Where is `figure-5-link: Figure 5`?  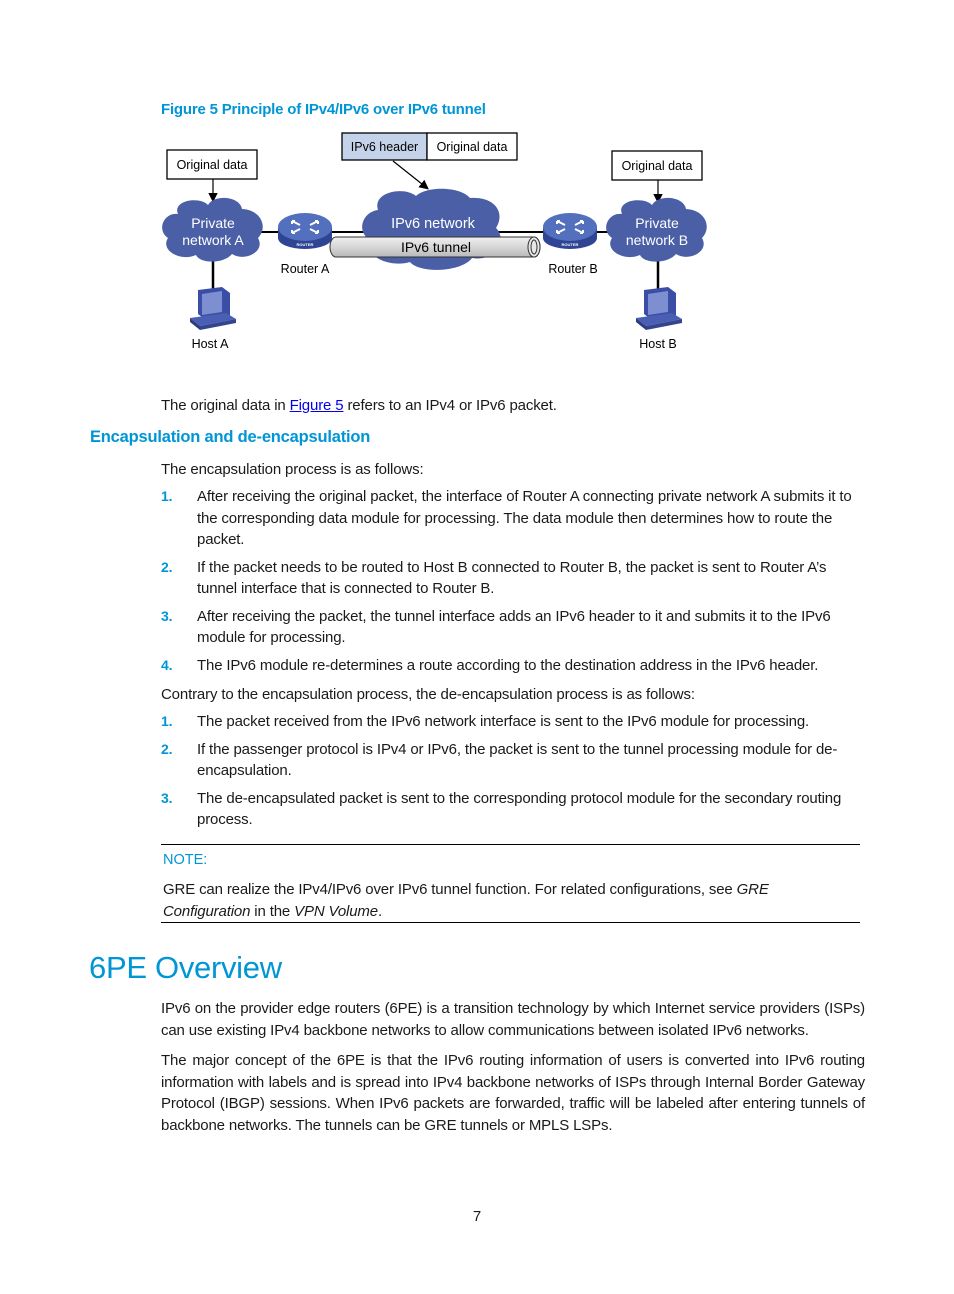 figure-5-link: Figure 5 is located at coordinates (317, 405).